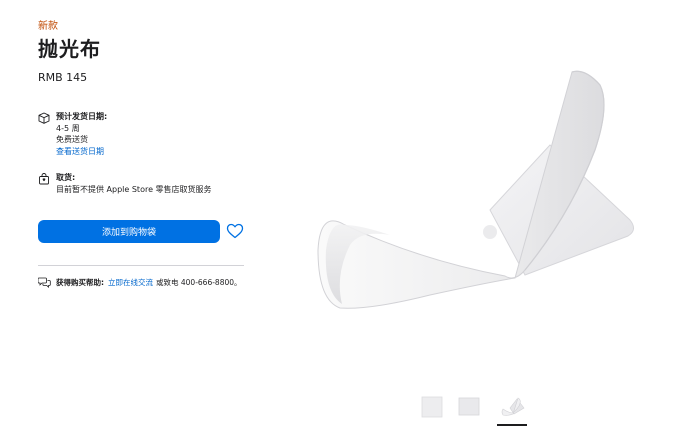 Image resolution: width=700 pixels, height=444 pixels. What do you see at coordinates (141, 265) in the screenshot?
I see `divider` at bounding box center [141, 265].